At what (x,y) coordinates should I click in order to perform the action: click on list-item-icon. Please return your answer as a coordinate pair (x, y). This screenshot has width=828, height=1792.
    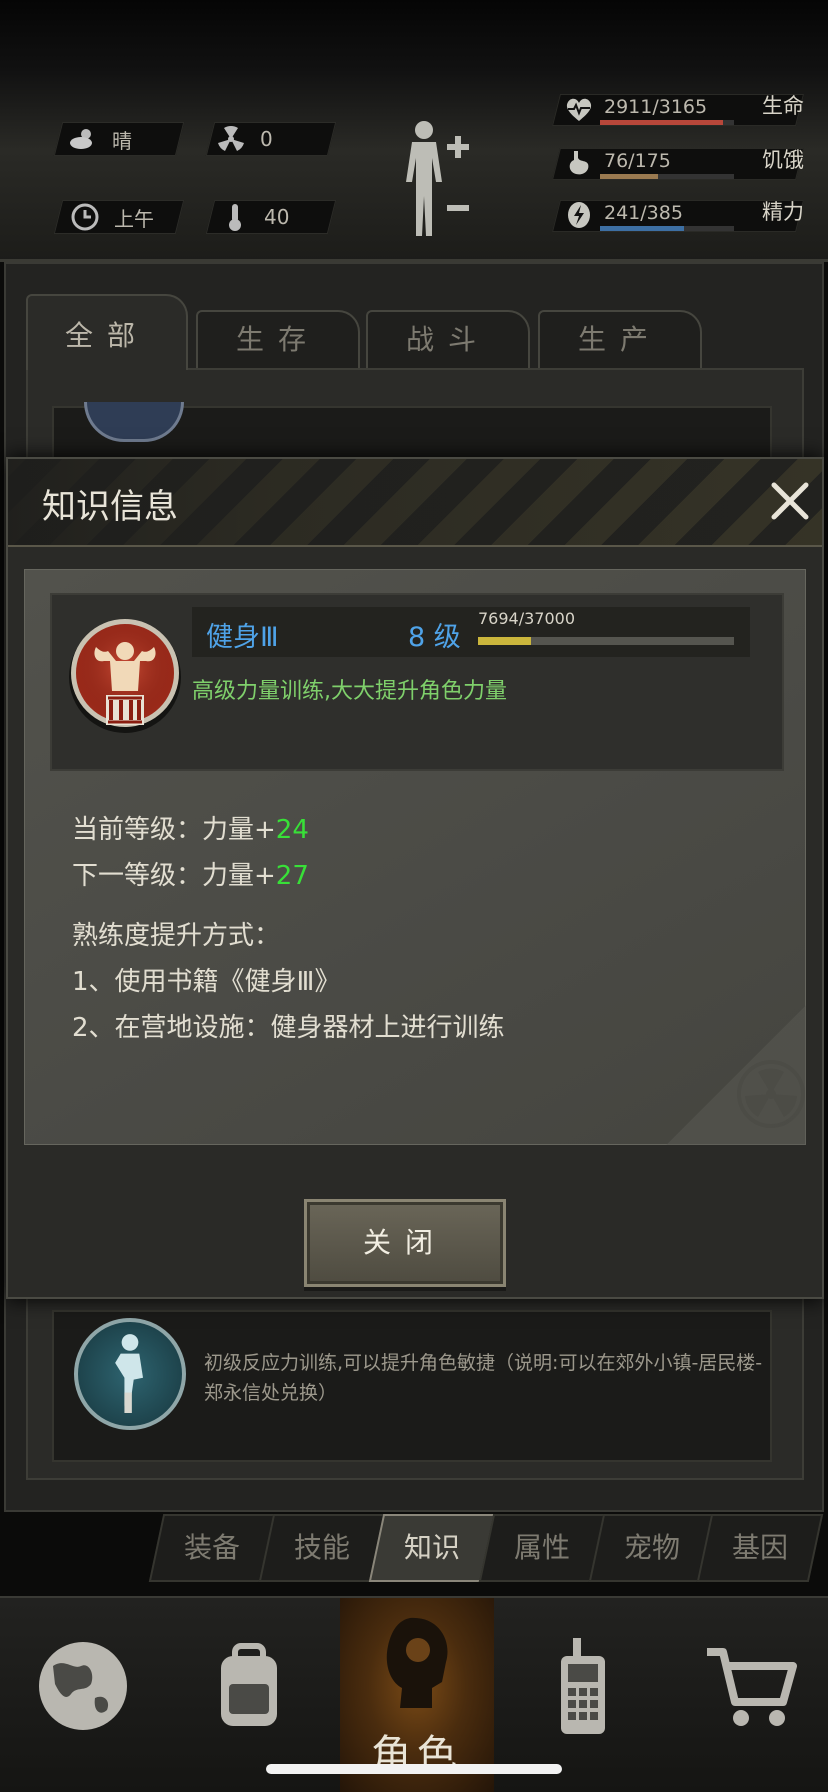
    Looking at the image, I should click on (134, 422).